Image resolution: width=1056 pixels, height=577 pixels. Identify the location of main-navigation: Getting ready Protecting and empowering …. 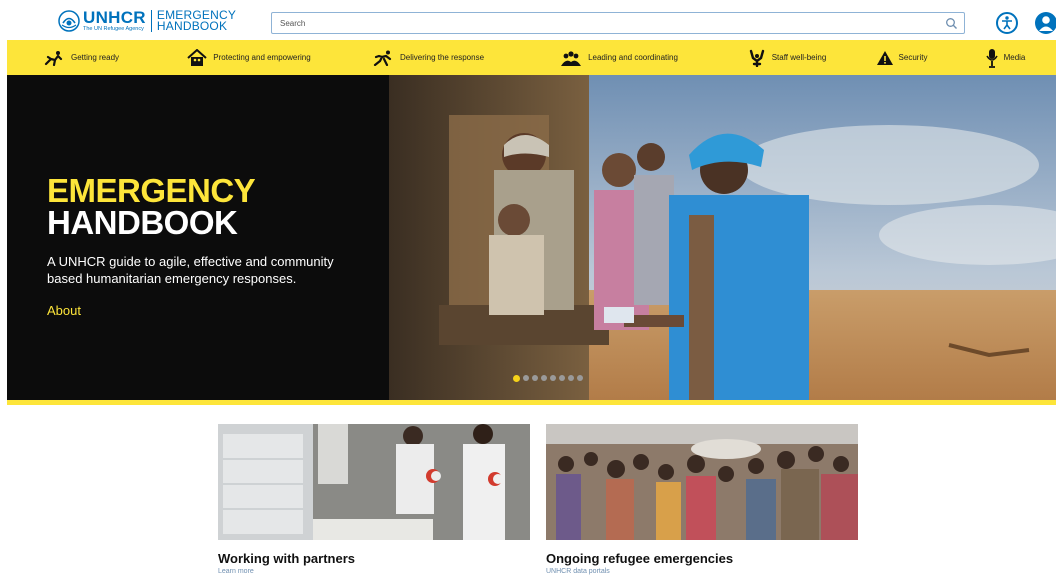
(531, 57).